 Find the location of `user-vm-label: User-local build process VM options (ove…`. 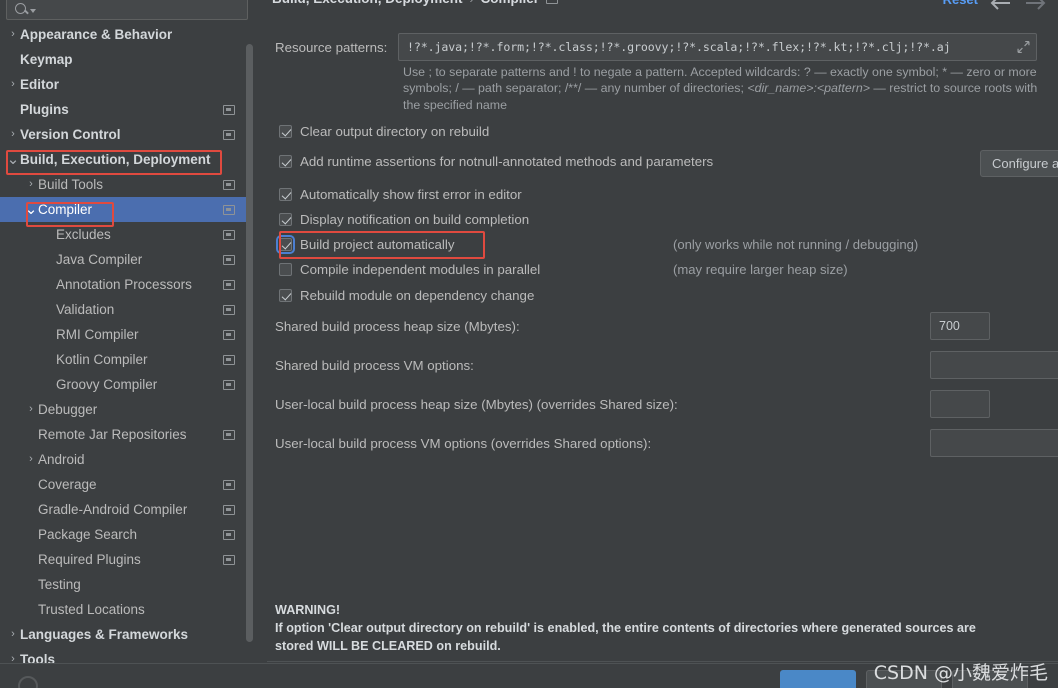

user-vm-label: User-local build process VM options (ove… is located at coordinates (463, 443).